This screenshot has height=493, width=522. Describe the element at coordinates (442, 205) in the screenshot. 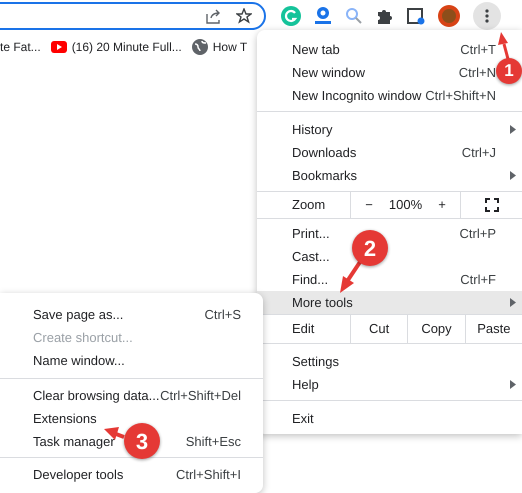

I see `zoom-in-button: +` at that location.